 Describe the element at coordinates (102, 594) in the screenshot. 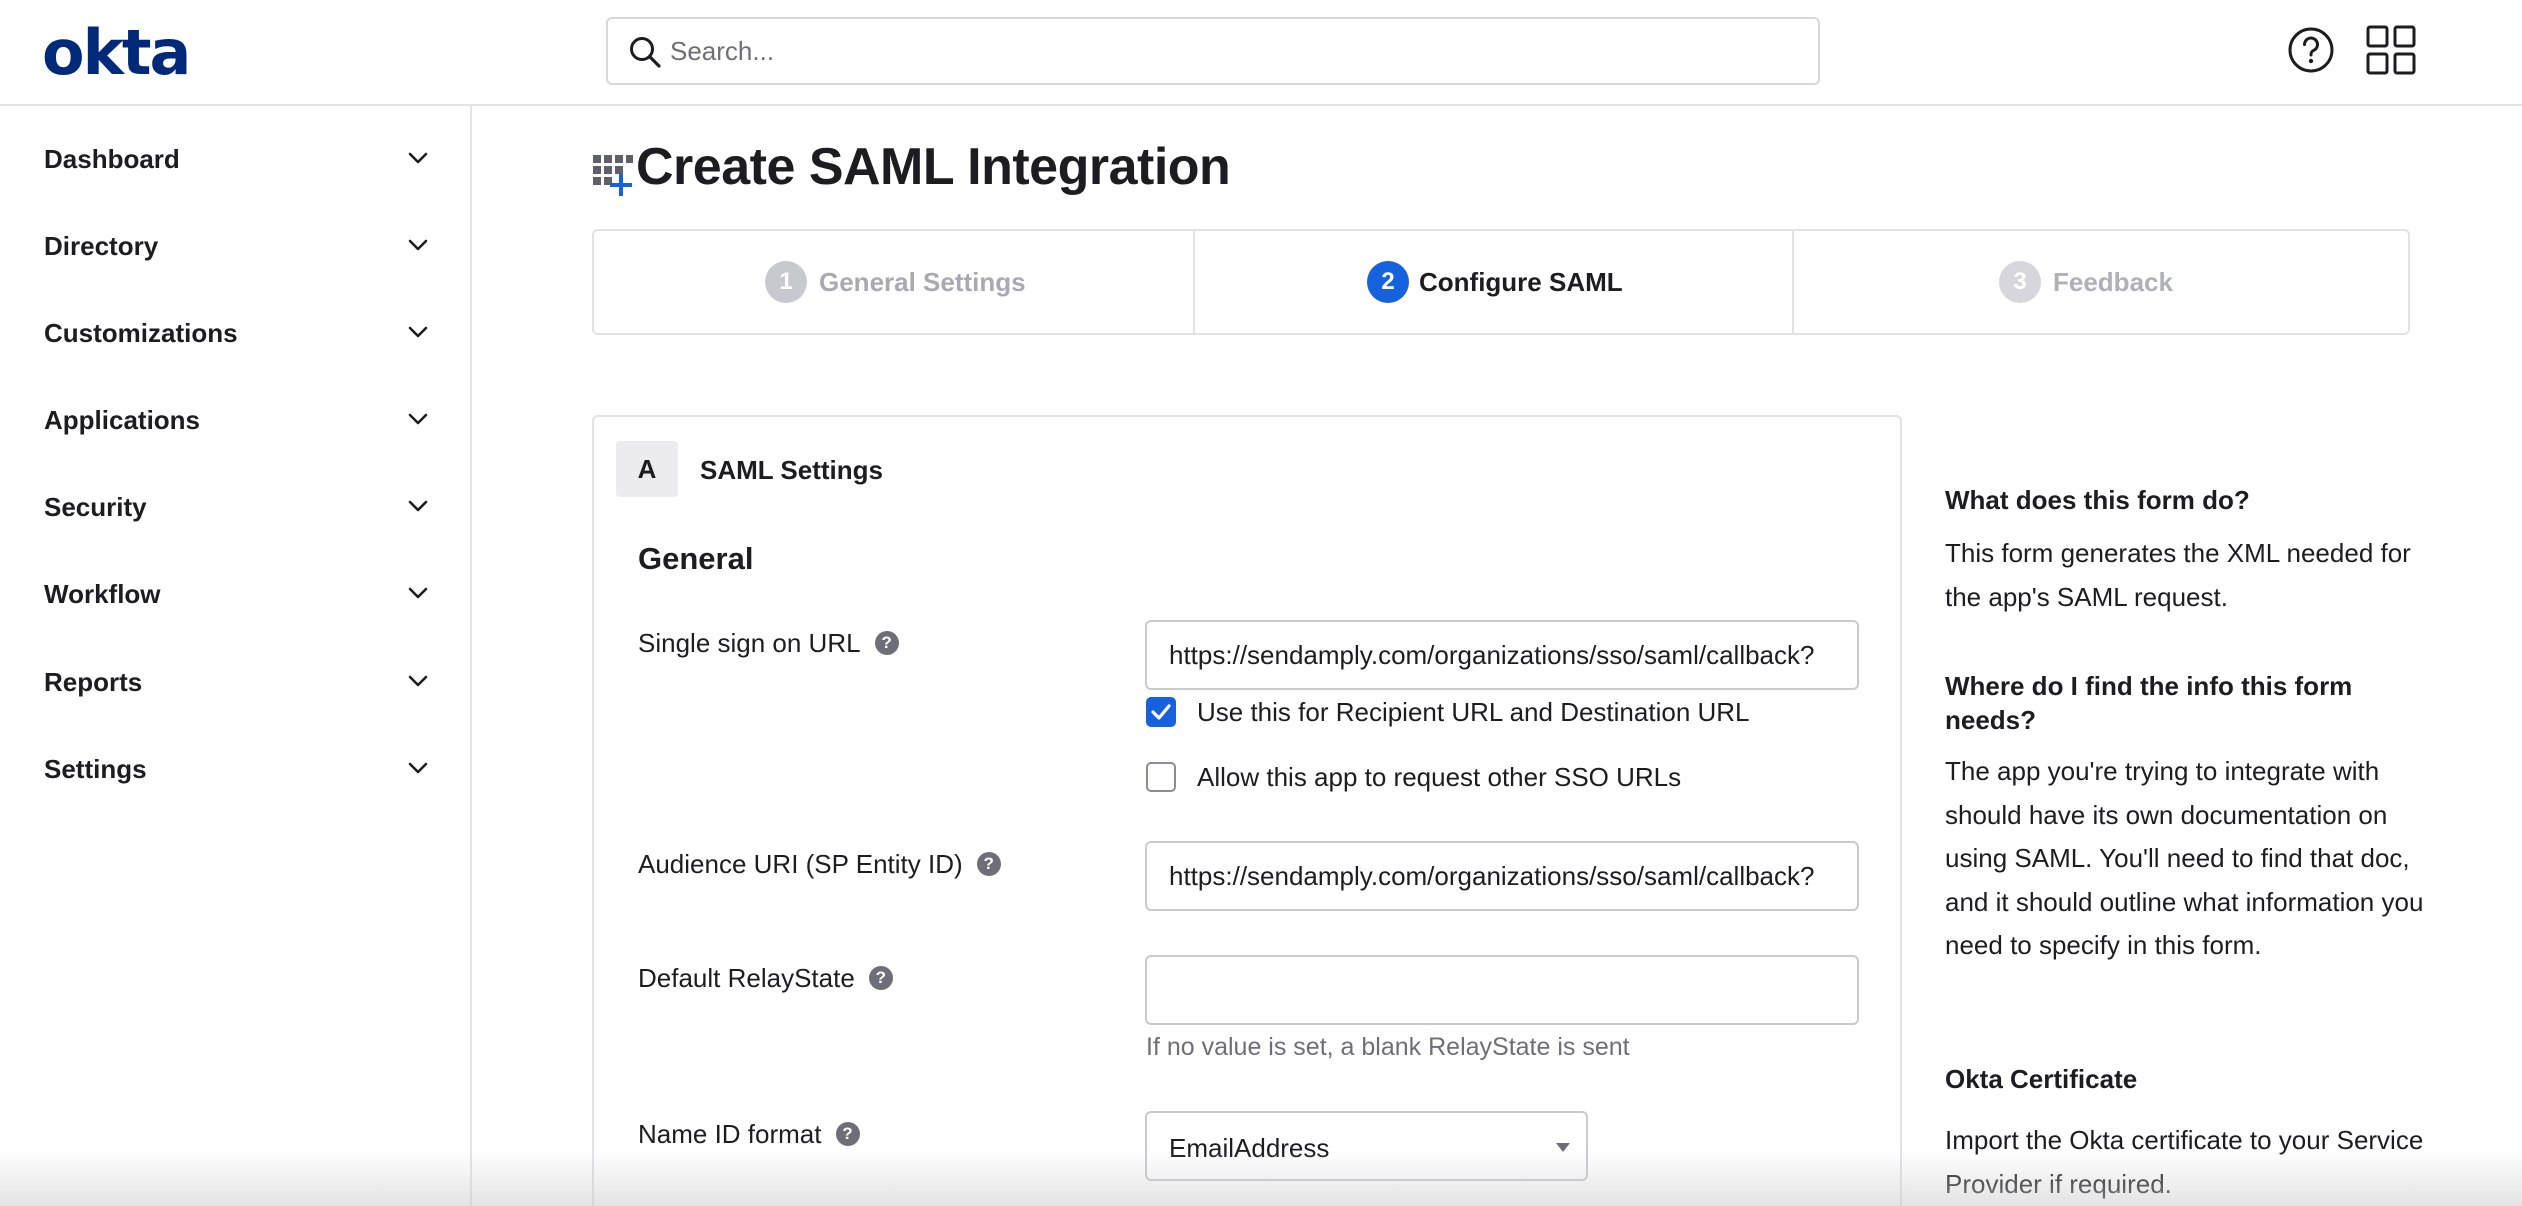

I see `sidebar-item-label: Workflow` at that location.